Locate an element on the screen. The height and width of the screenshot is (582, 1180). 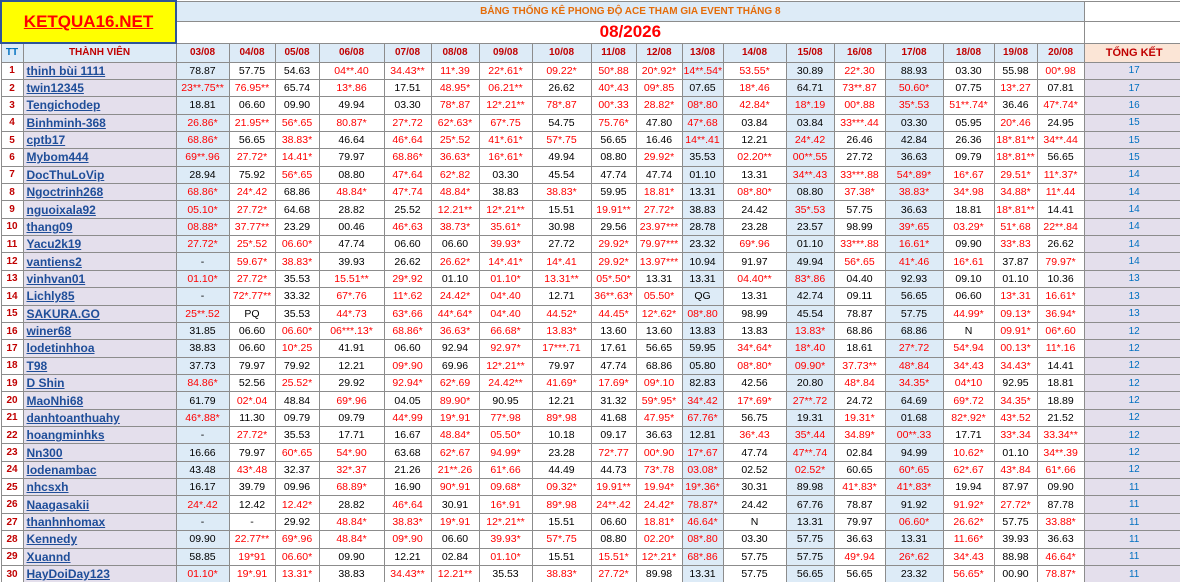
result-cell: 33***.88 is located at coordinates (859, 175).